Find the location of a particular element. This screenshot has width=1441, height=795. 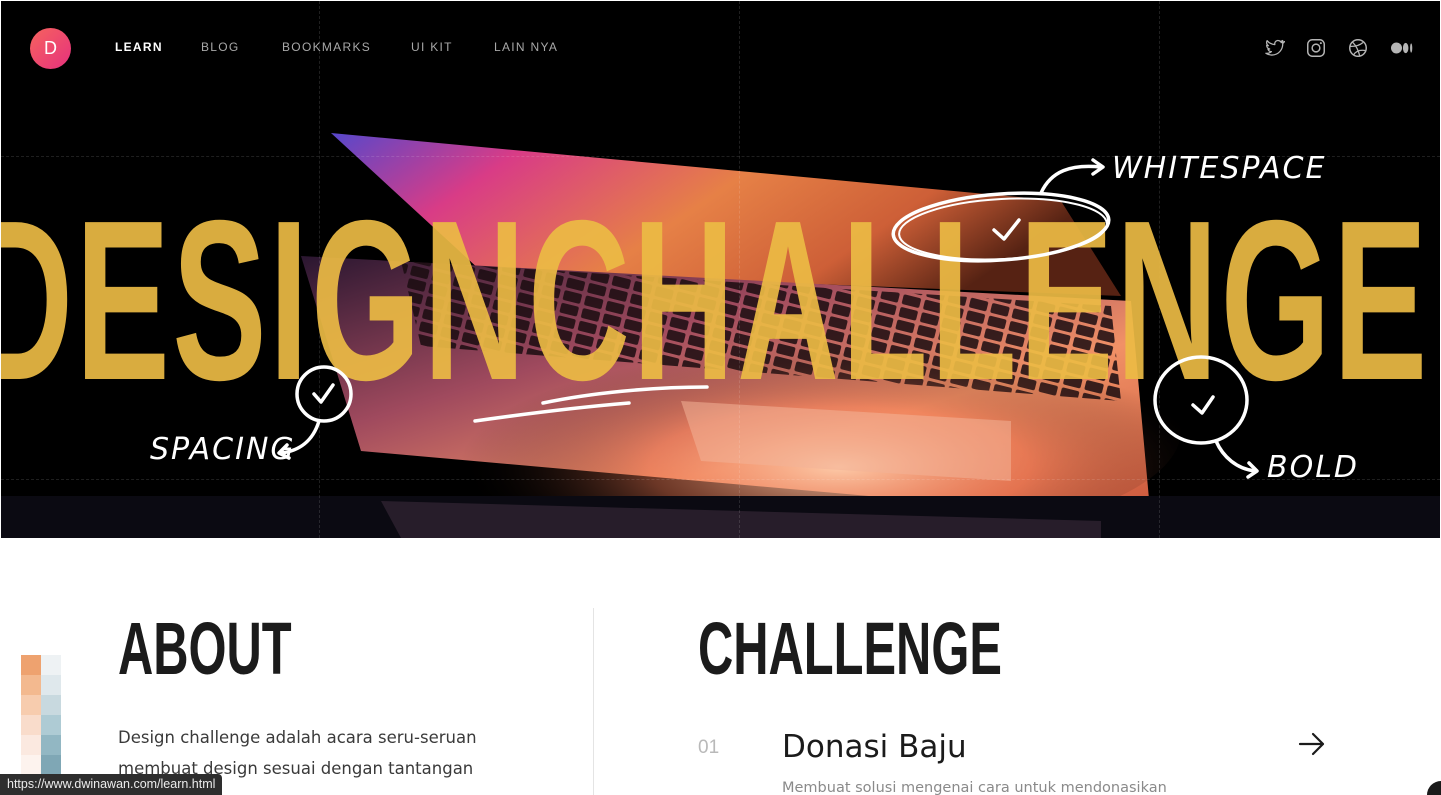

annotation-whitespace: WHITESPACE is located at coordinates (1219, 168).